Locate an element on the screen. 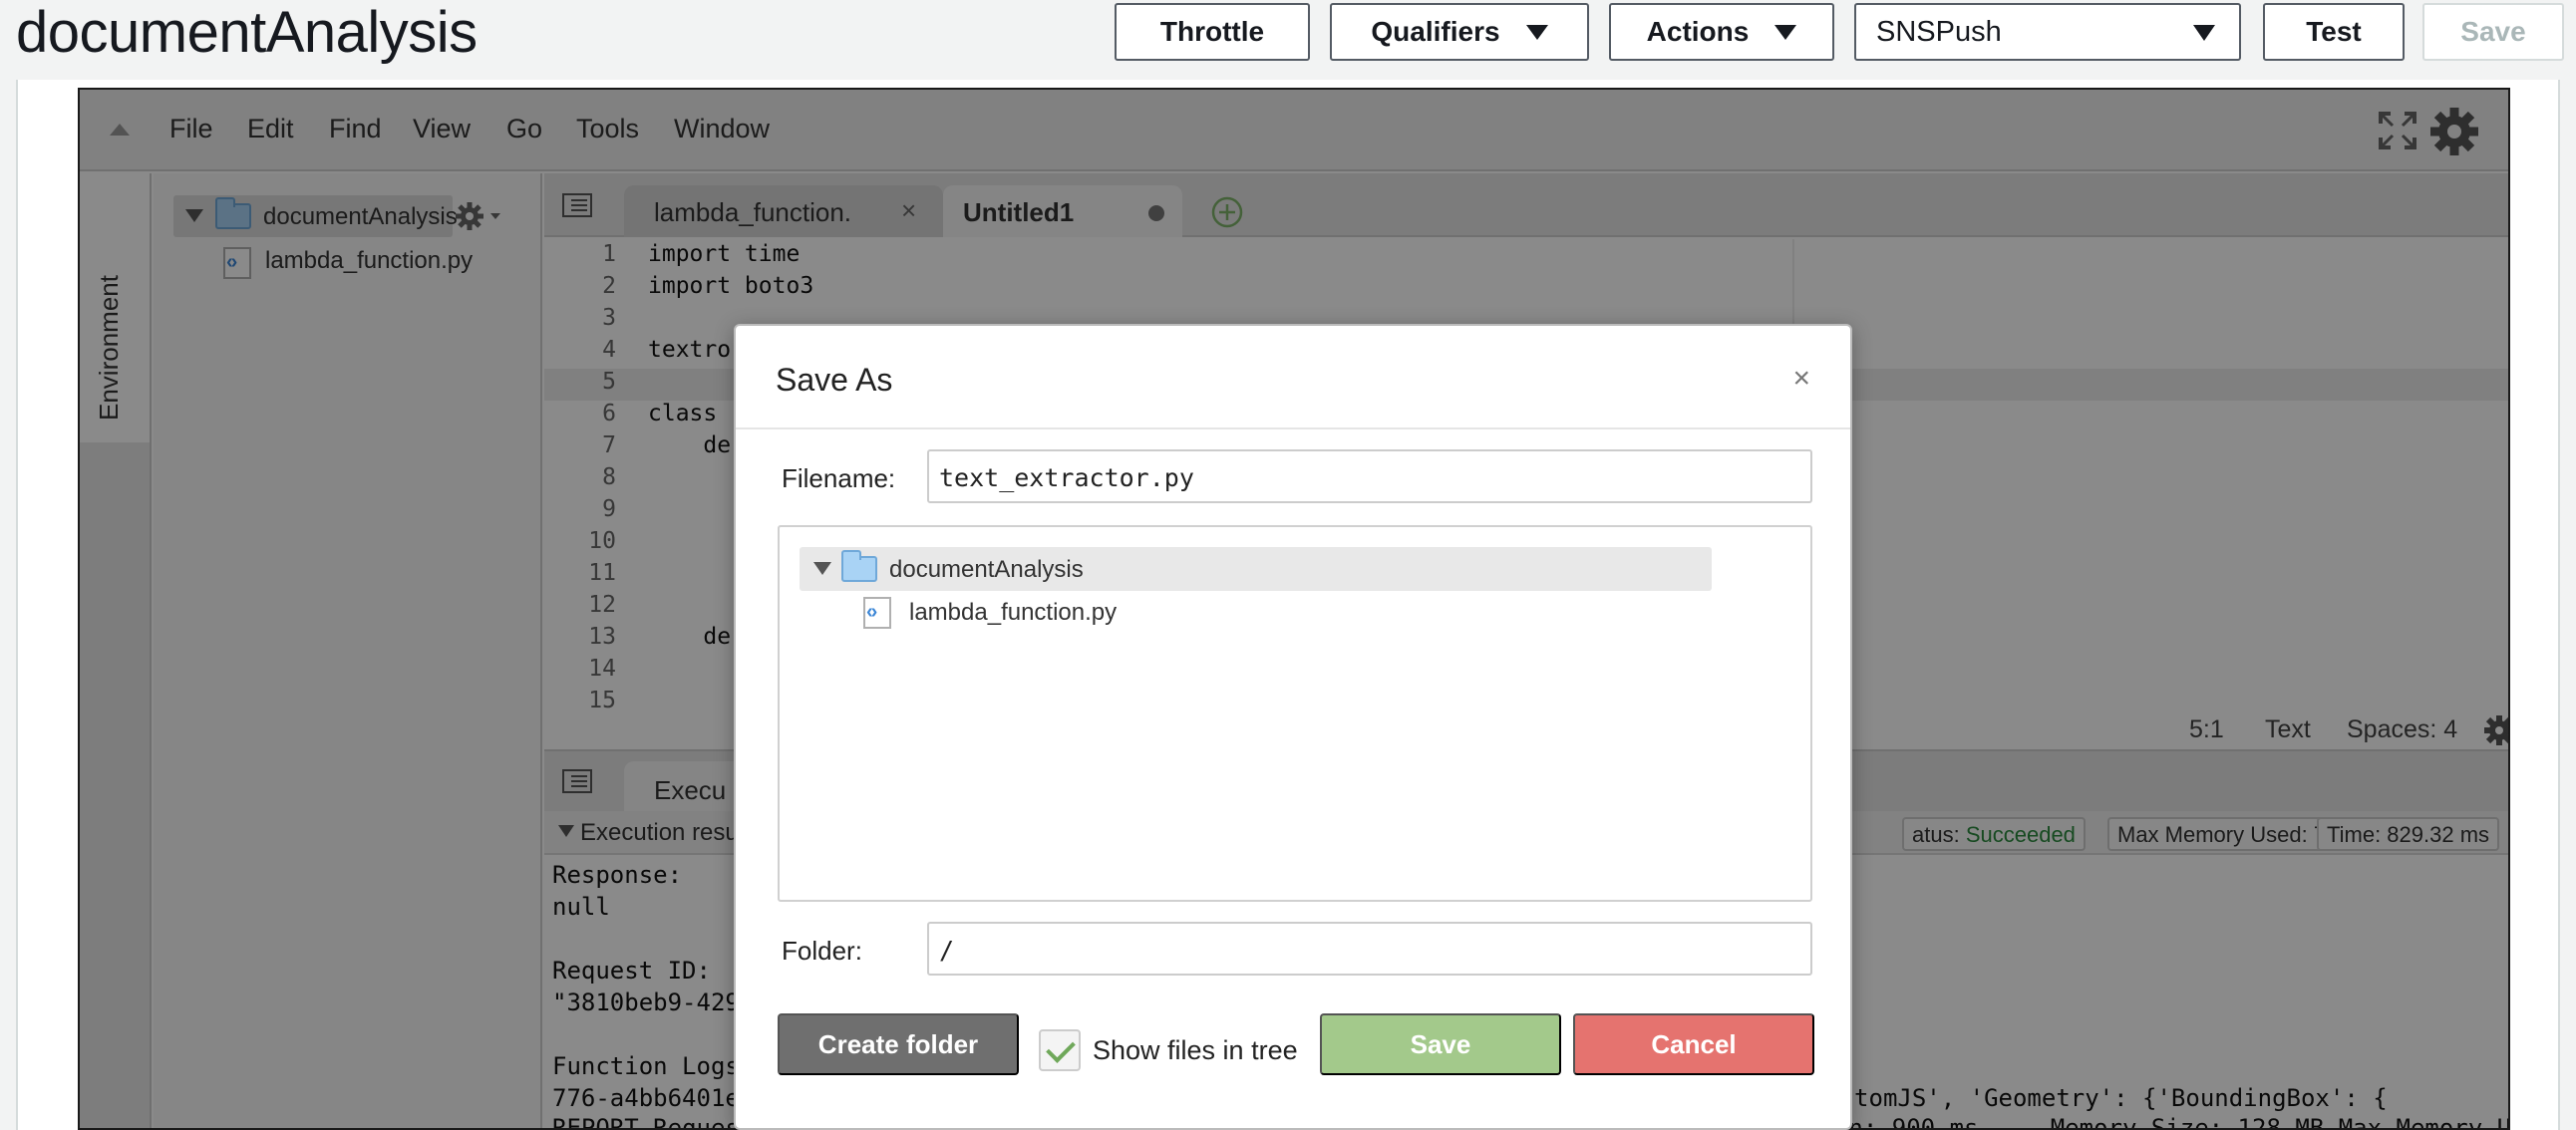 The image size is (2576, 1130). actions-button: Actions is located at coordinates (1721, 32).